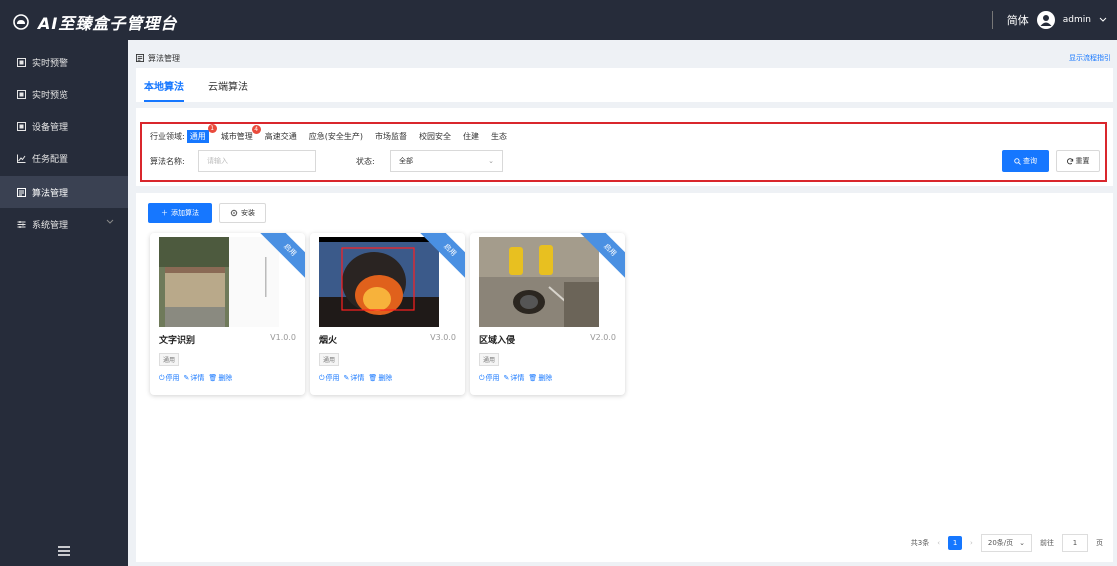  What do you see at coordinates (167, 136) in the screenshot?
I see `industry-label: 行业领域:` at bounding box center [167, 136].